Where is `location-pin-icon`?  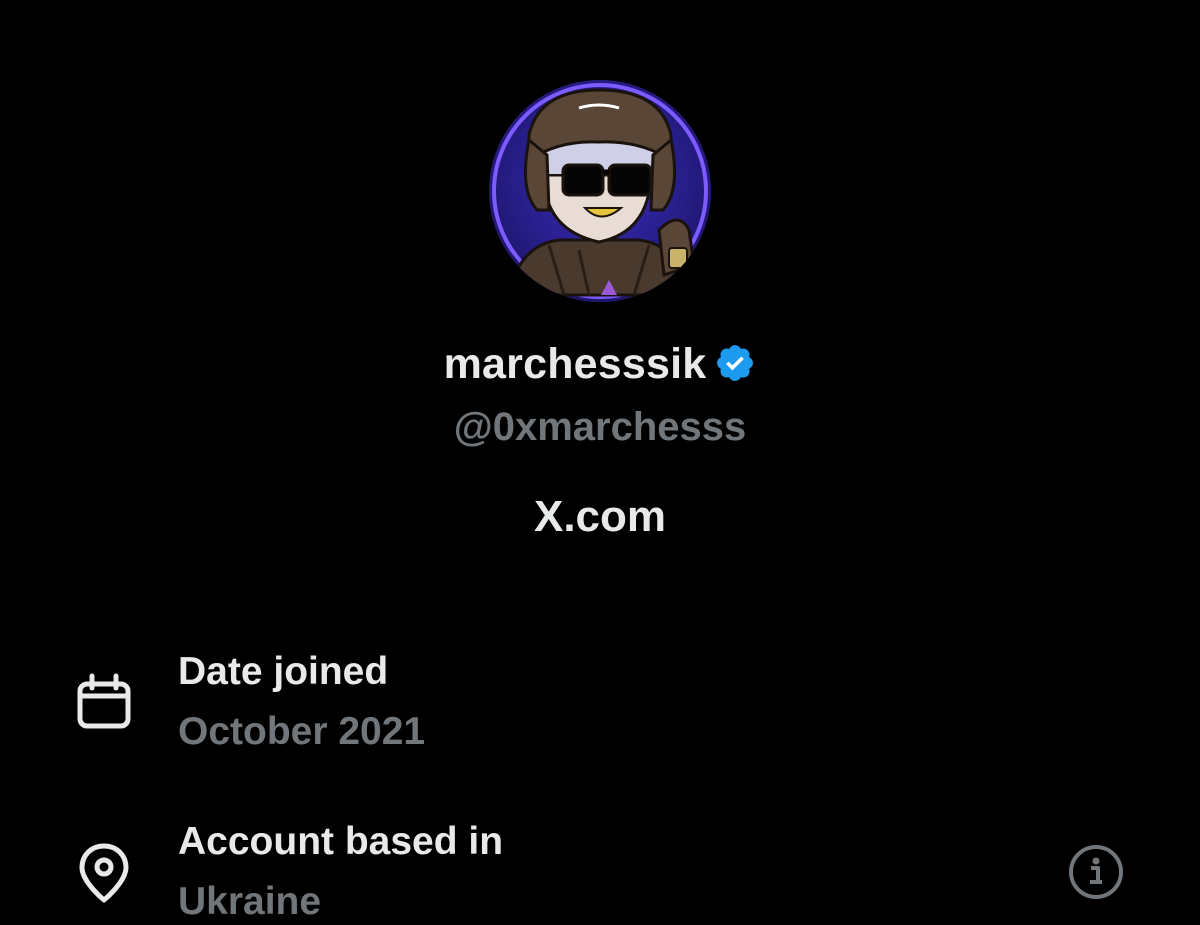 location-pin-icon is located at coordinates (104, 872).